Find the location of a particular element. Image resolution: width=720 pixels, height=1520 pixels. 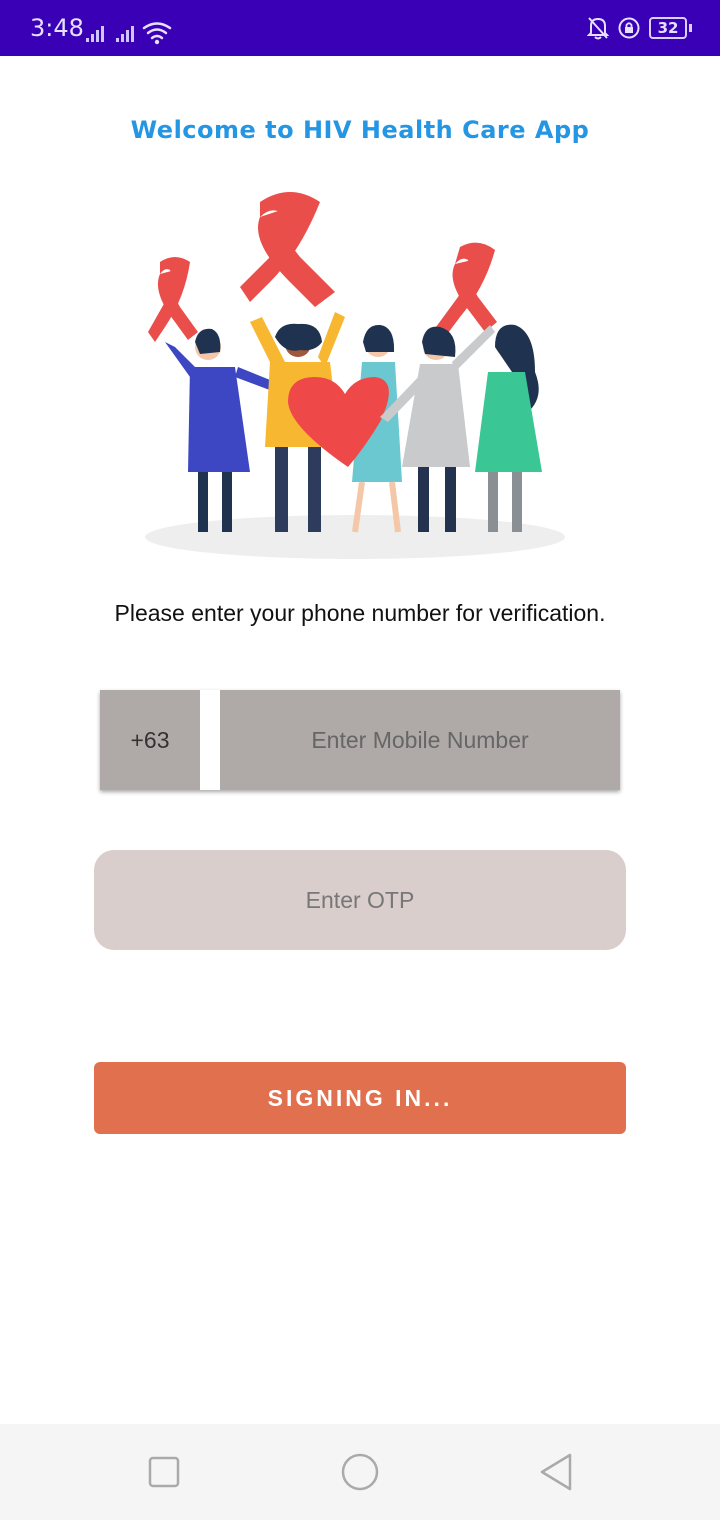

bell-off-icon is located at coordinates (598, 28).